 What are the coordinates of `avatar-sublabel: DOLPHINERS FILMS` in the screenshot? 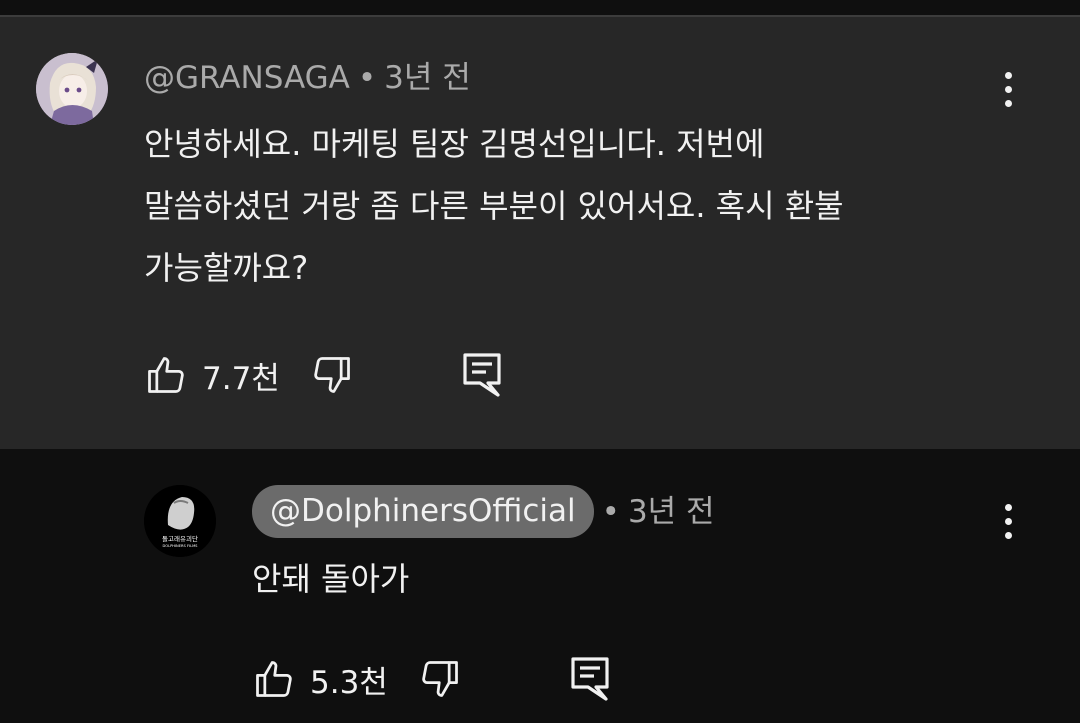 It's located at (181, 546).